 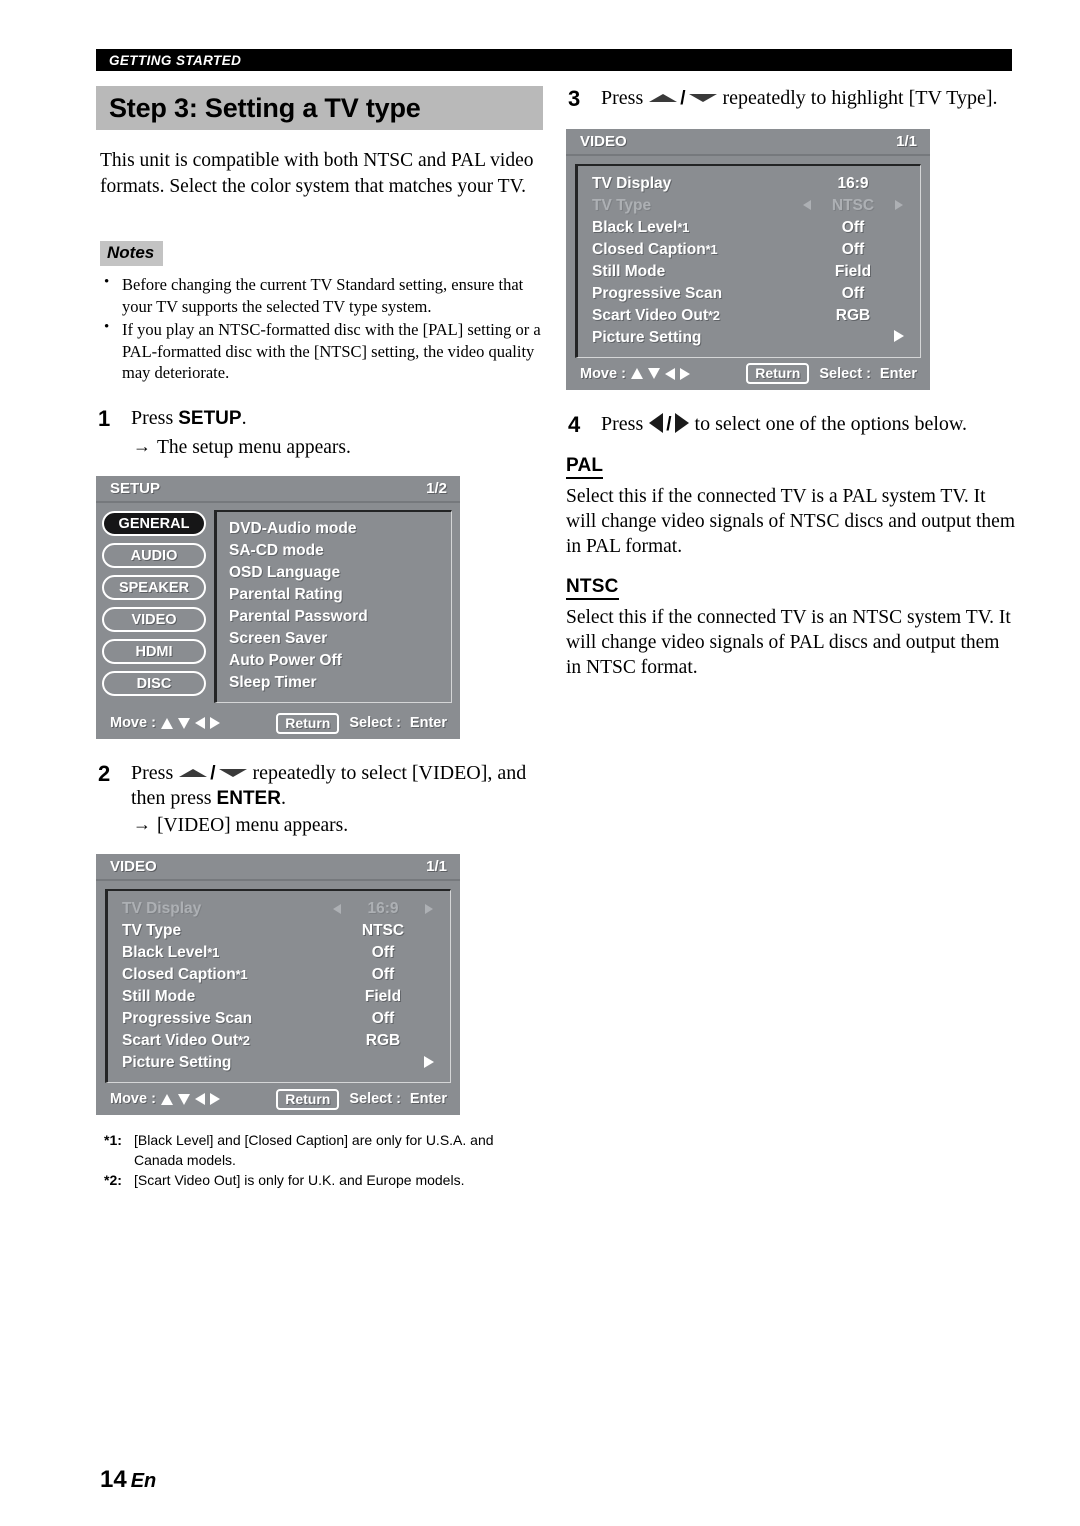 What do you see at coordinates (906, 141) in the screenshot?
I see `video-menu-2-page-indicator: 1/1` at bounding box center [906, 141].